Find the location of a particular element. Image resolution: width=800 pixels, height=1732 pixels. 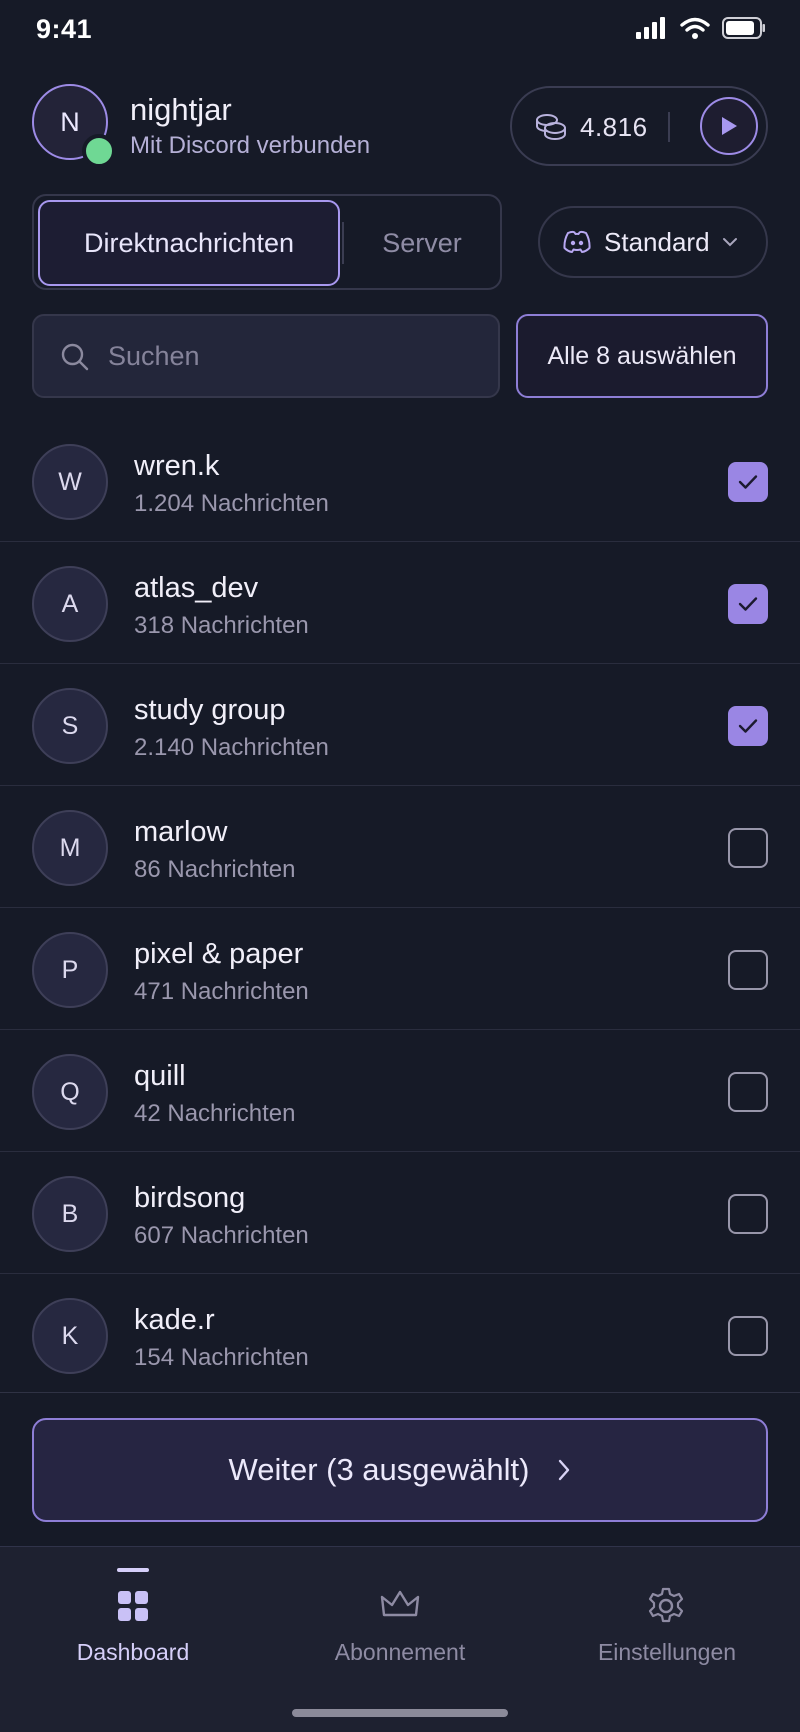

message-count: 2.140 Nachrichten is located at coordinates (231, 747).